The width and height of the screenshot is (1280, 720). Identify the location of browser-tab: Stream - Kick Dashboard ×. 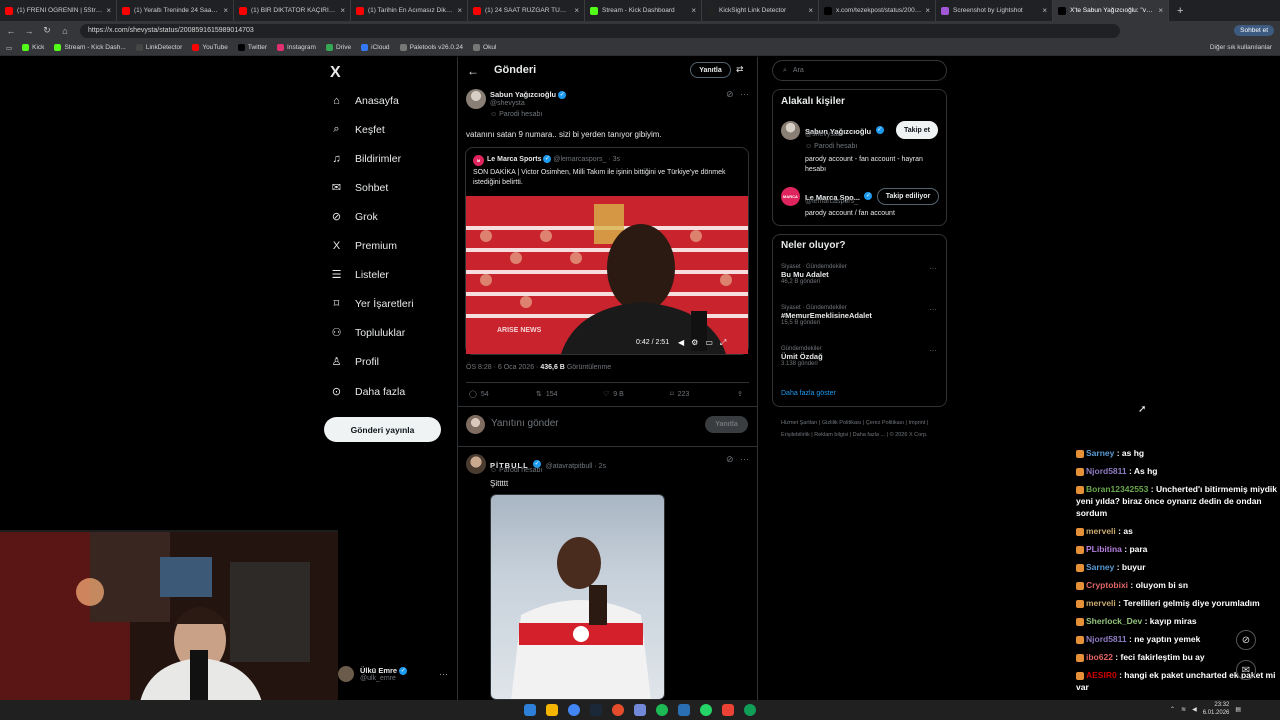
(643, 10).